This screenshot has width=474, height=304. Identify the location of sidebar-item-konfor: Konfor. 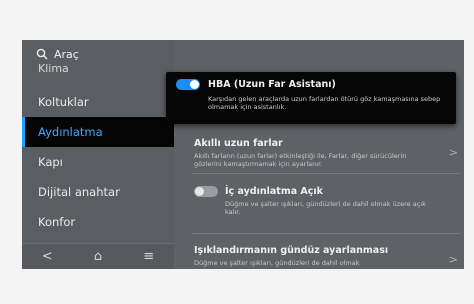
(98, 222).